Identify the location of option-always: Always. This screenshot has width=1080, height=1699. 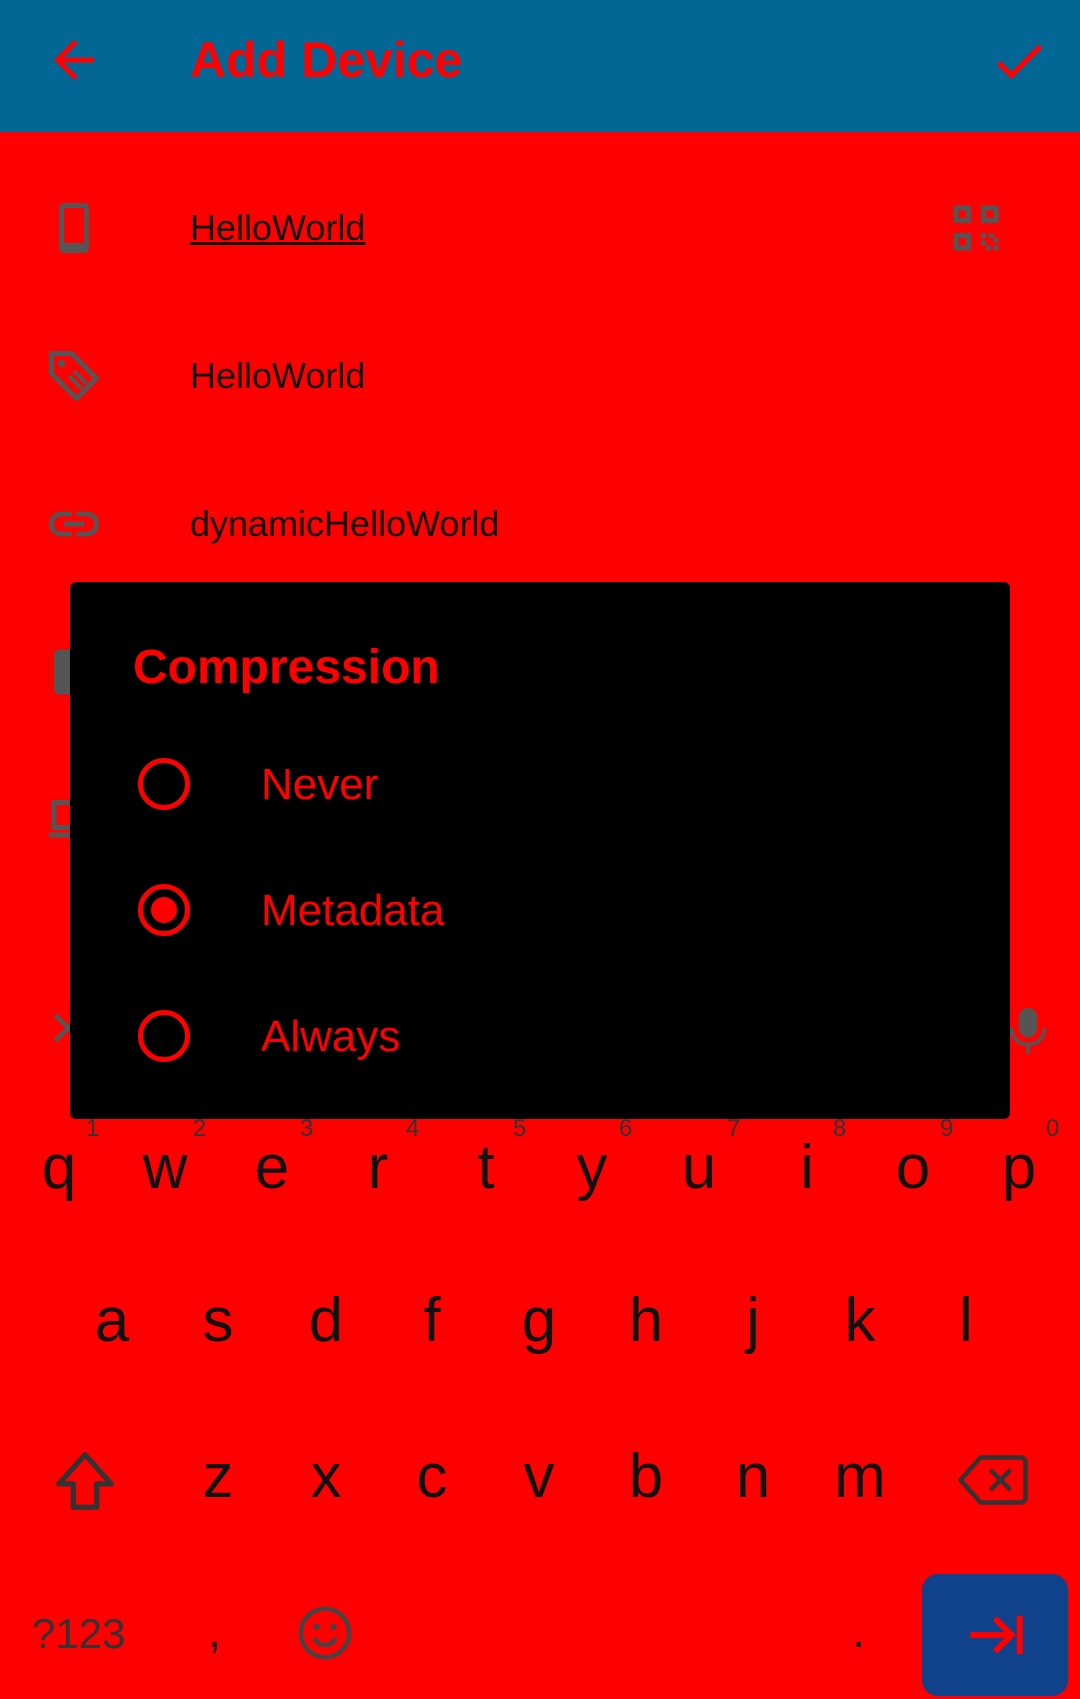
(540, 1036).